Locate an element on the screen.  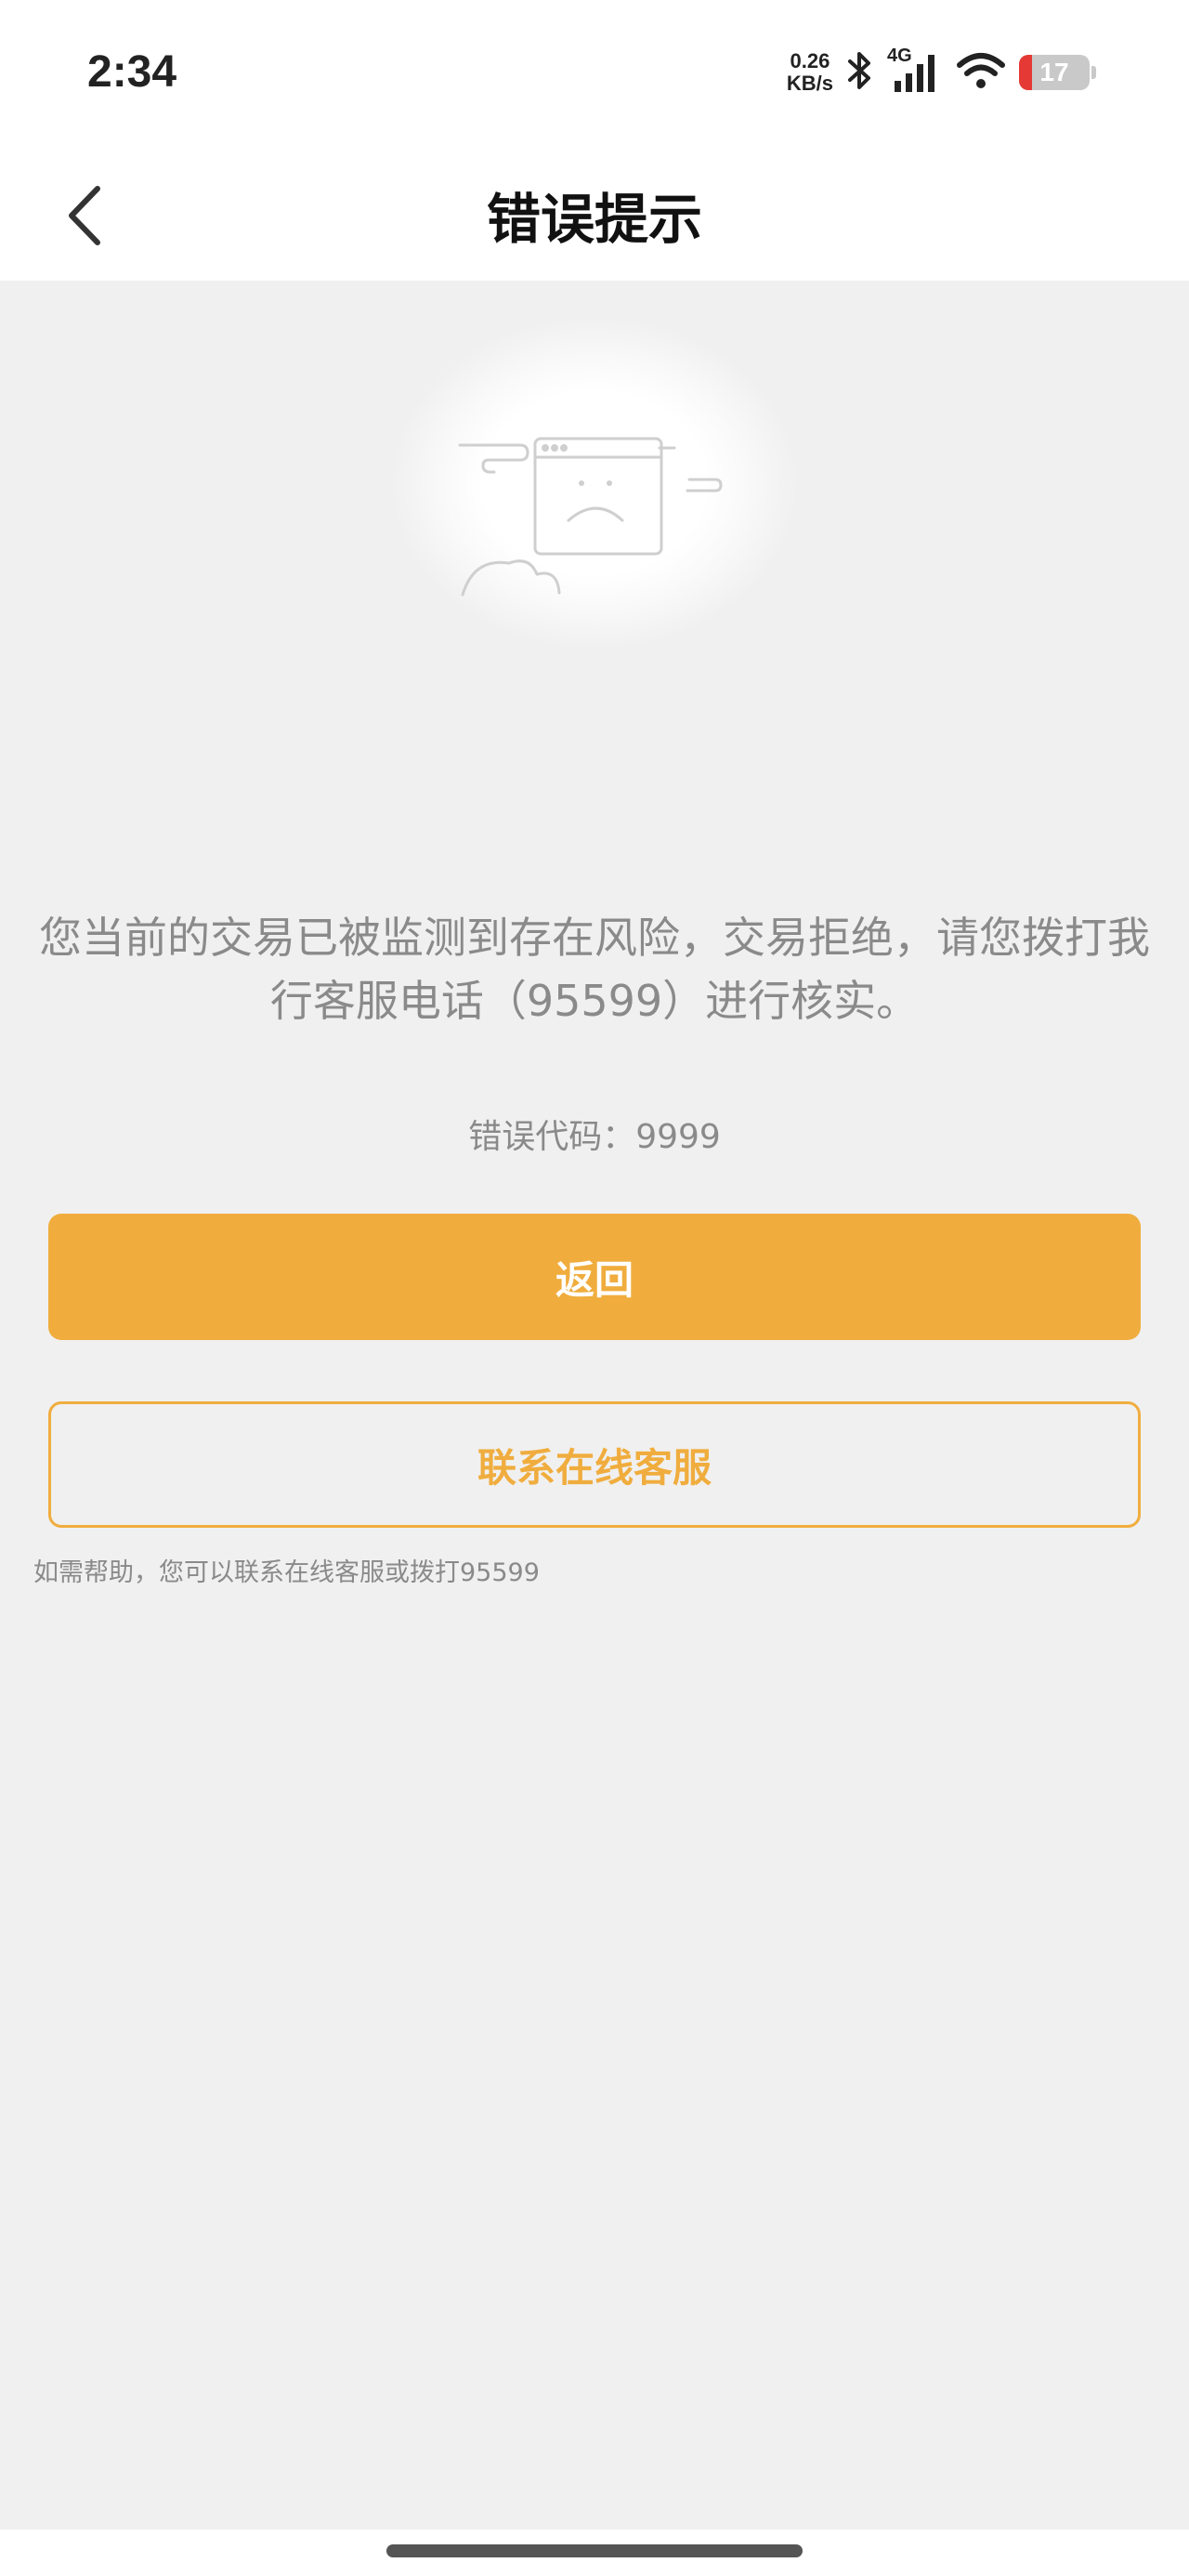
wifi-icon is located at coordinates (981, 72).